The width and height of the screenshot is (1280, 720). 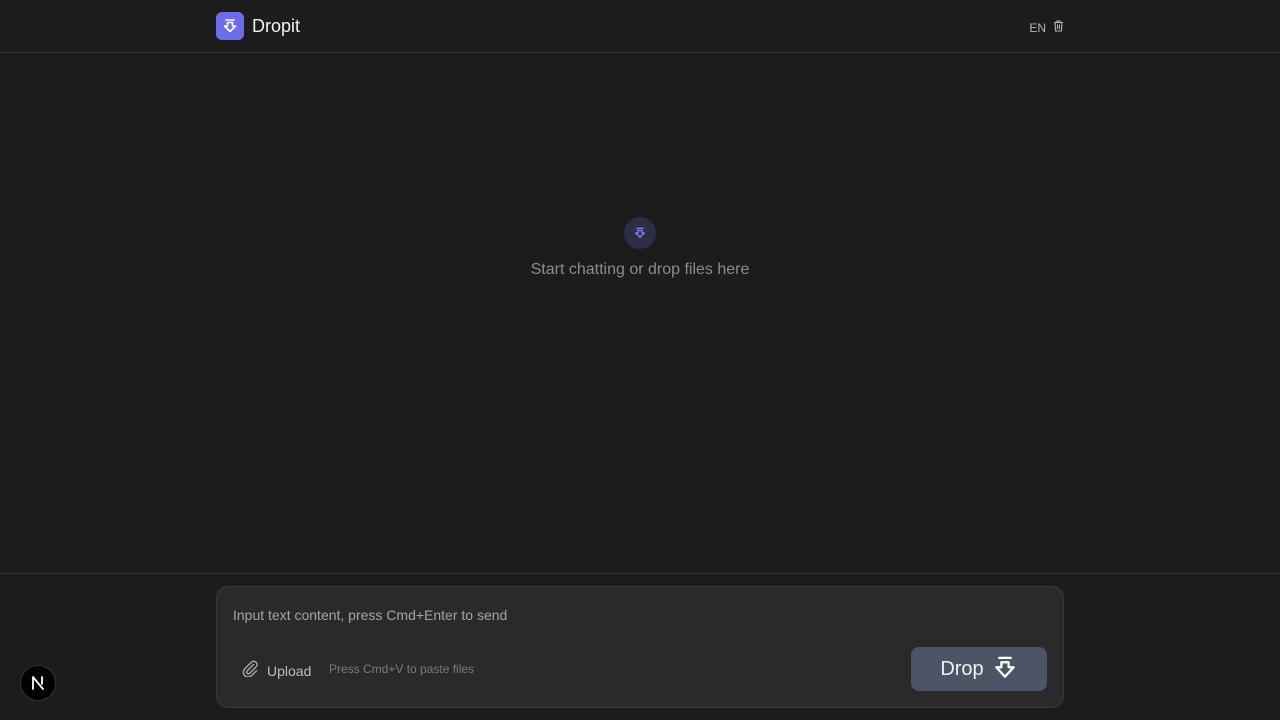 I want to click on paste-hint: Press Cmd+V to paste files, so click(x=402, y=669).